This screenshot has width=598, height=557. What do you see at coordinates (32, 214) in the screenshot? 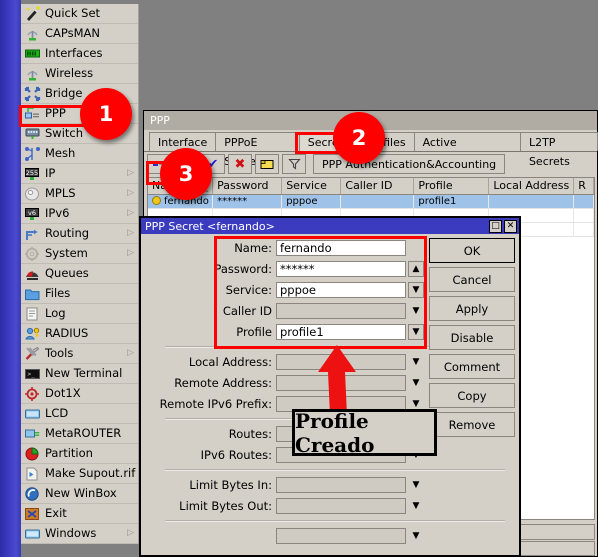
I see `ipv6-icon: v6` at bounding box center [32, 214].